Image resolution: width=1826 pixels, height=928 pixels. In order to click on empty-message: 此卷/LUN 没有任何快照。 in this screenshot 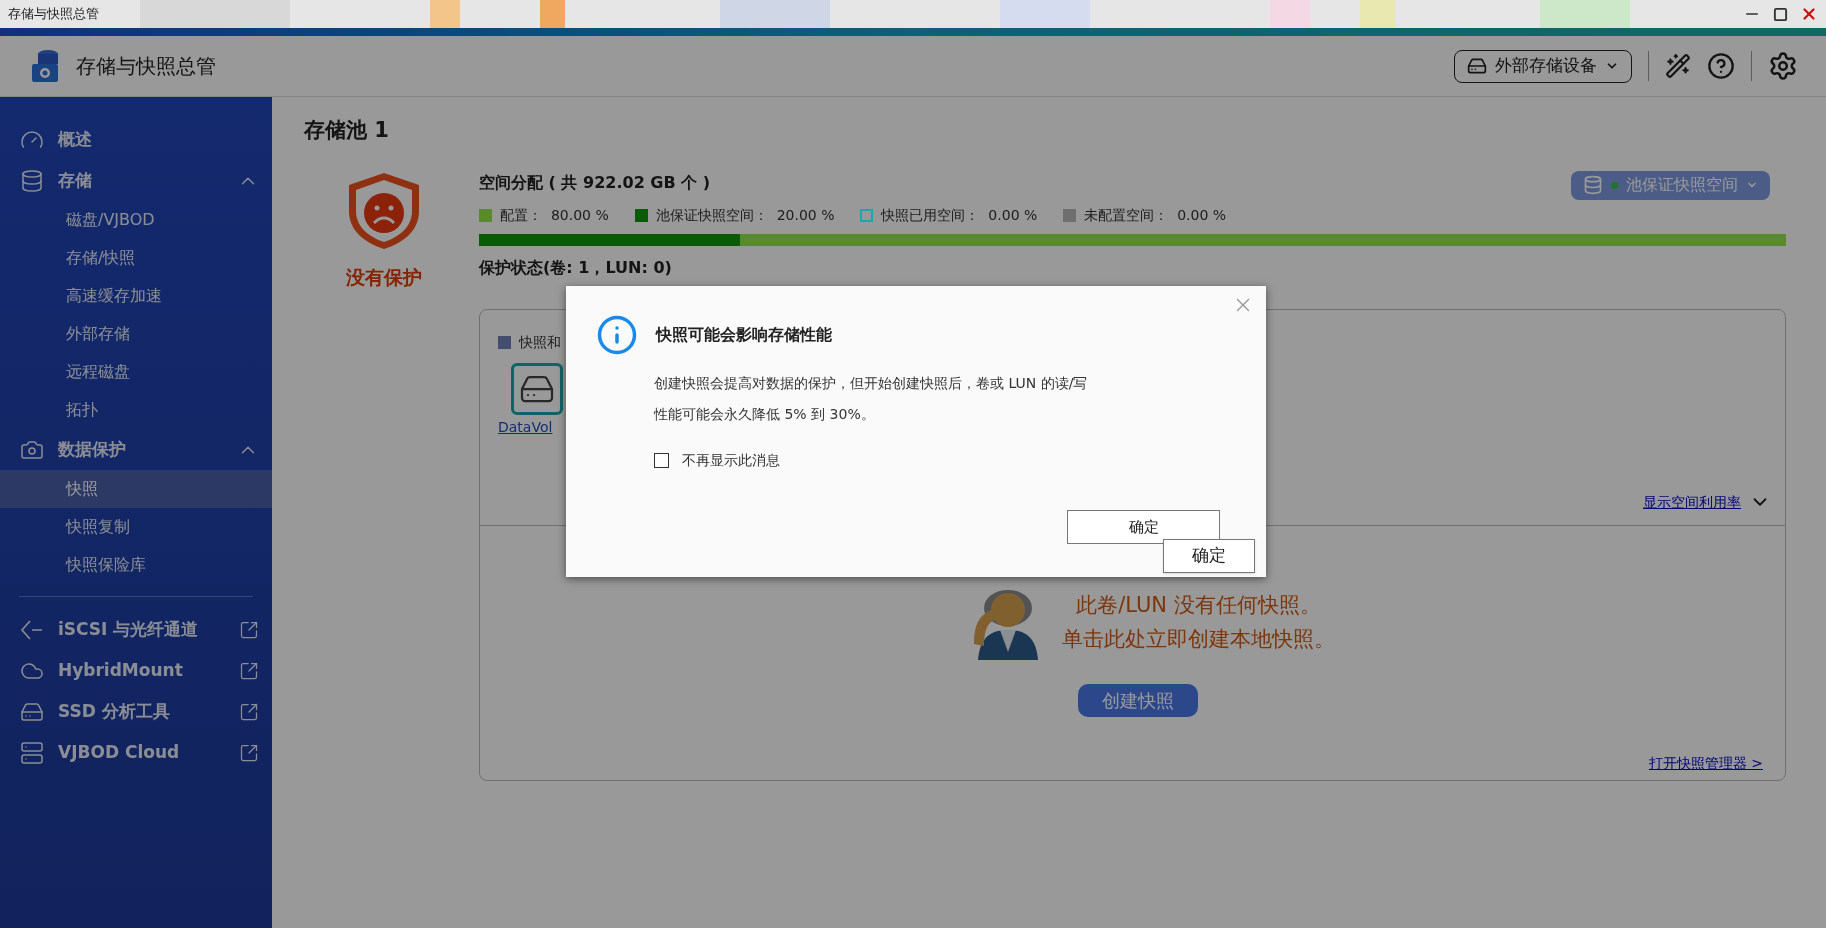, I will do `click(1198, 605)`.